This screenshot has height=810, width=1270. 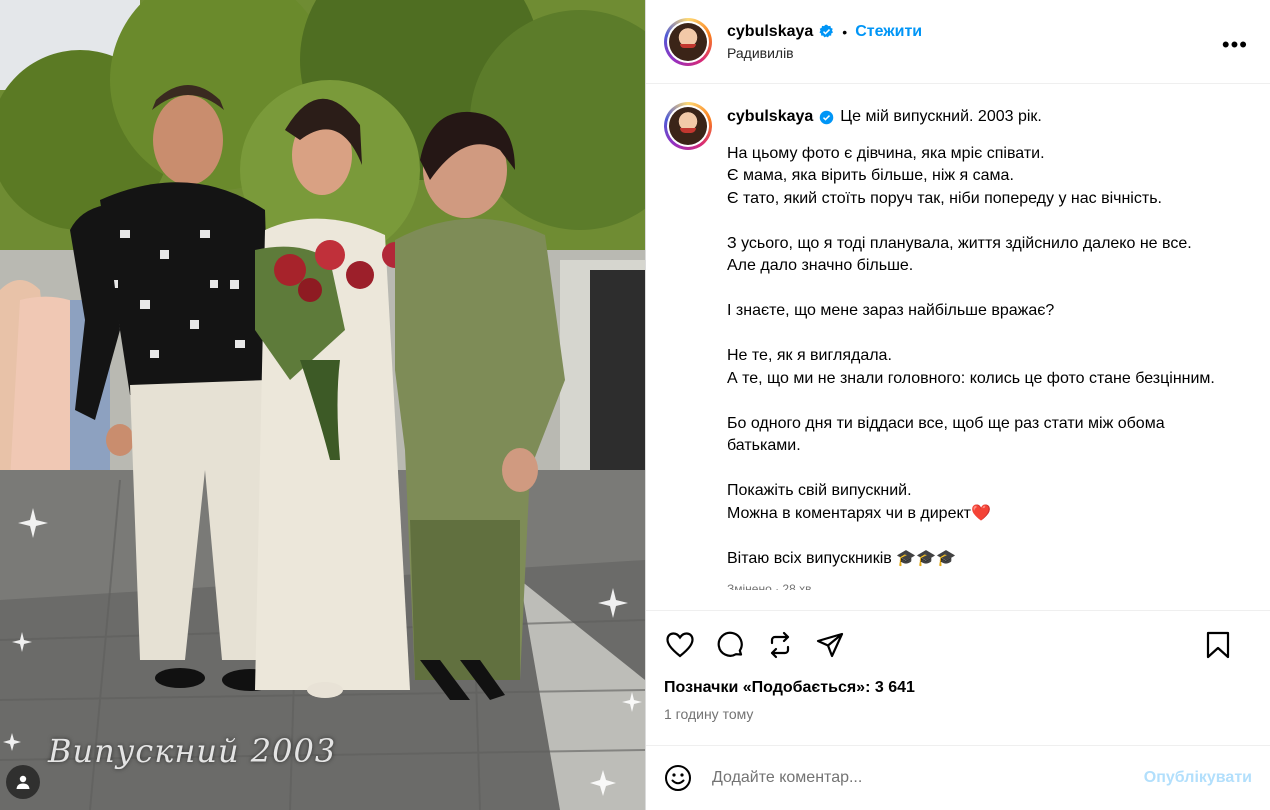 I want to click on repost-button, so click(x=780, y=645).